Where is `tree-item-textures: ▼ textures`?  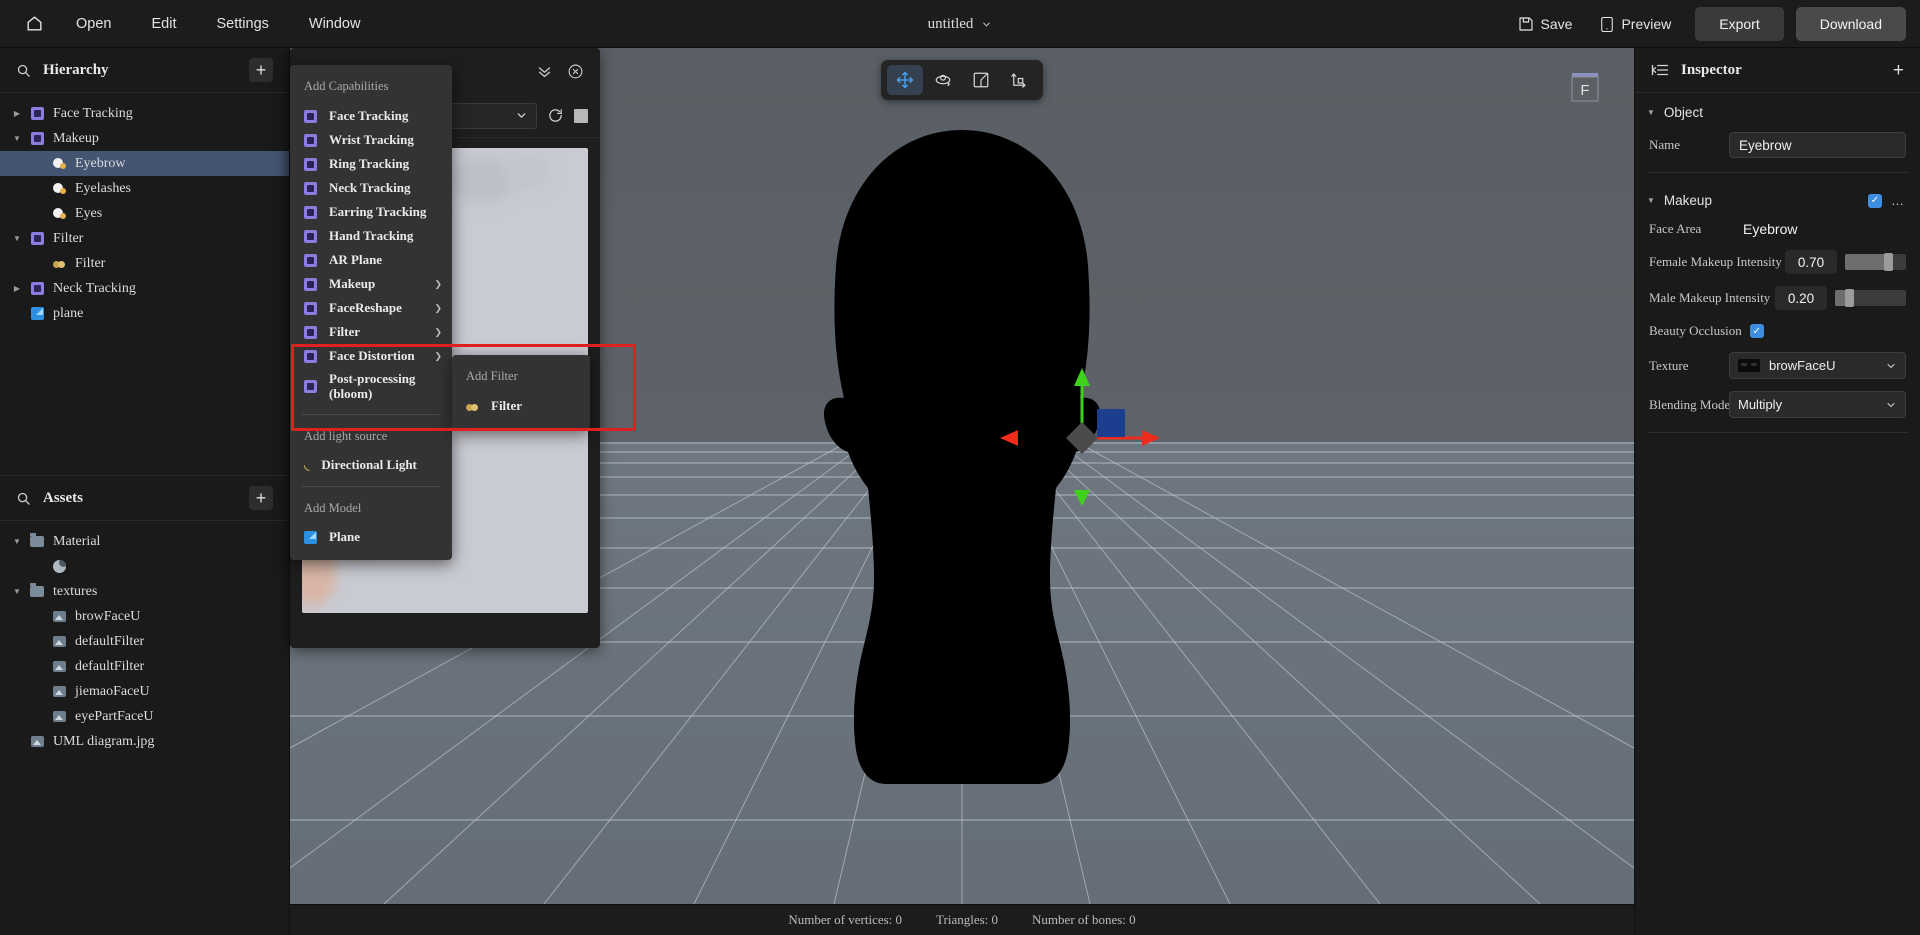 tree-item-textures: ▼ textures is located at coordinates (144, 591).